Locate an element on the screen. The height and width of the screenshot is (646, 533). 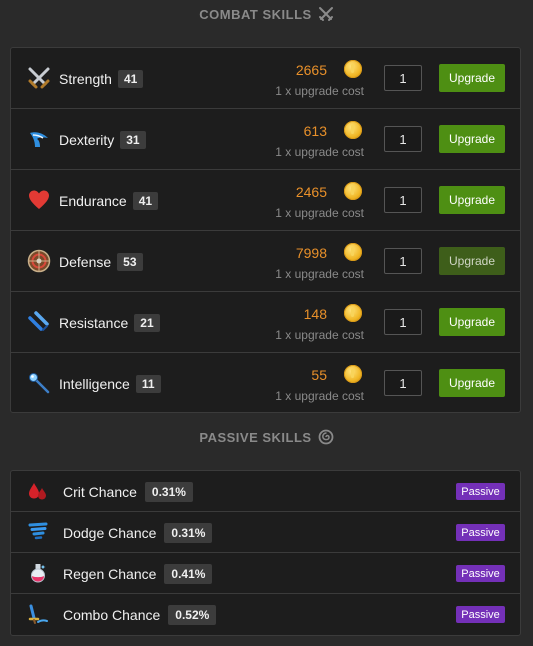
passive-skill-name: Regen Chance is located at coordinates (110, 574).